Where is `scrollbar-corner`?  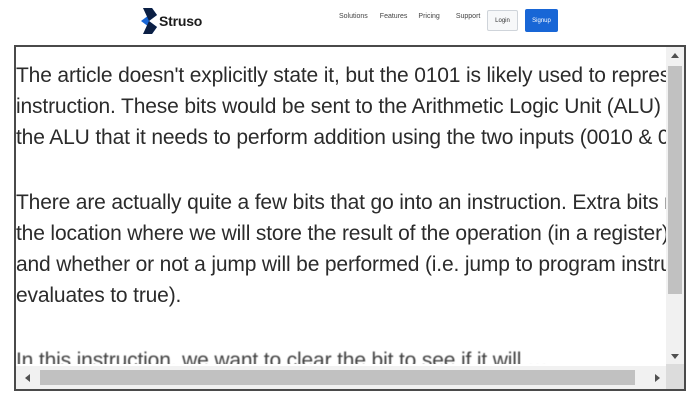 scrollbar-corner is located at coordinates (675, 376).